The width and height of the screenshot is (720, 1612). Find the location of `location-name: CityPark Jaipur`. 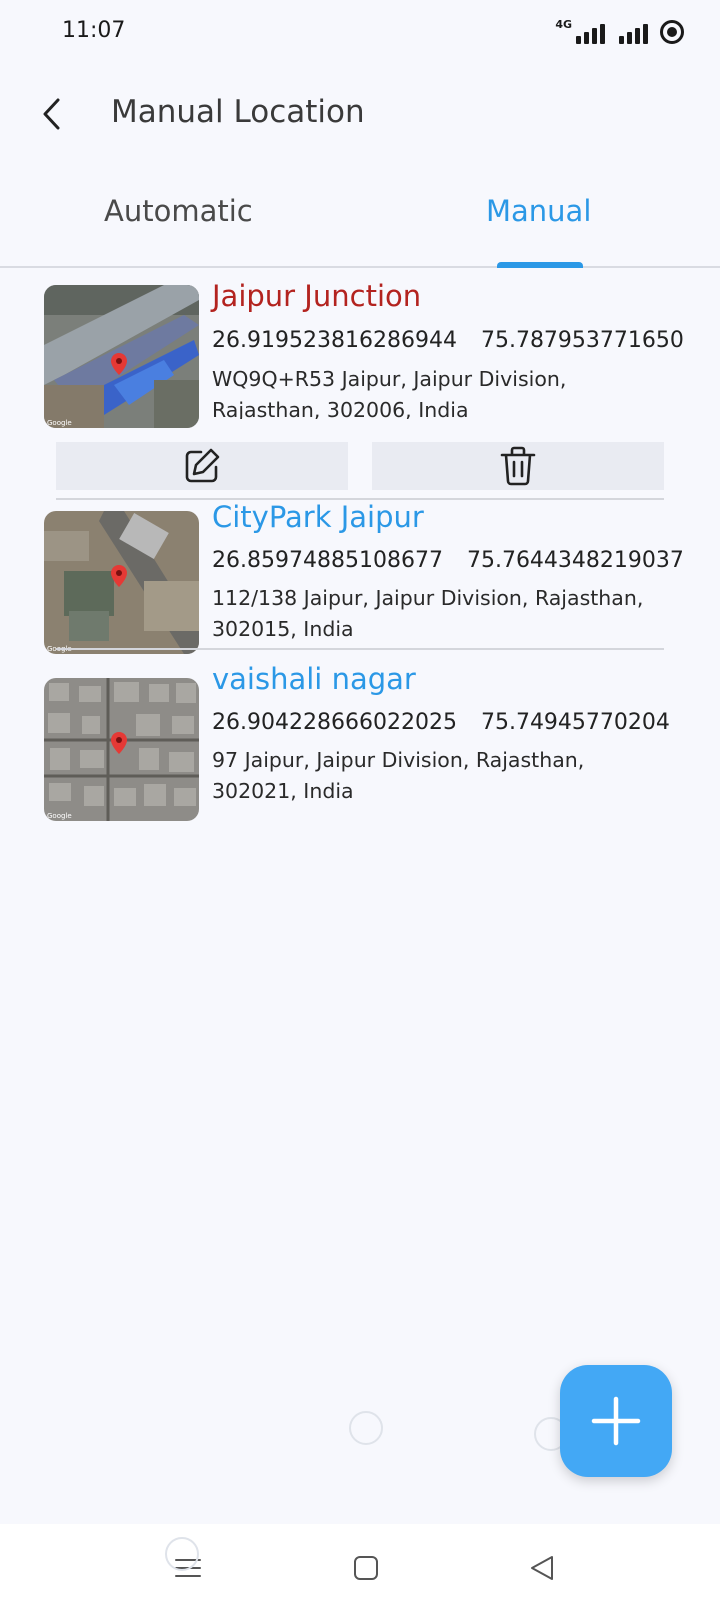

location-name: CityPark Jaipur is located at coordinates (318, 517).